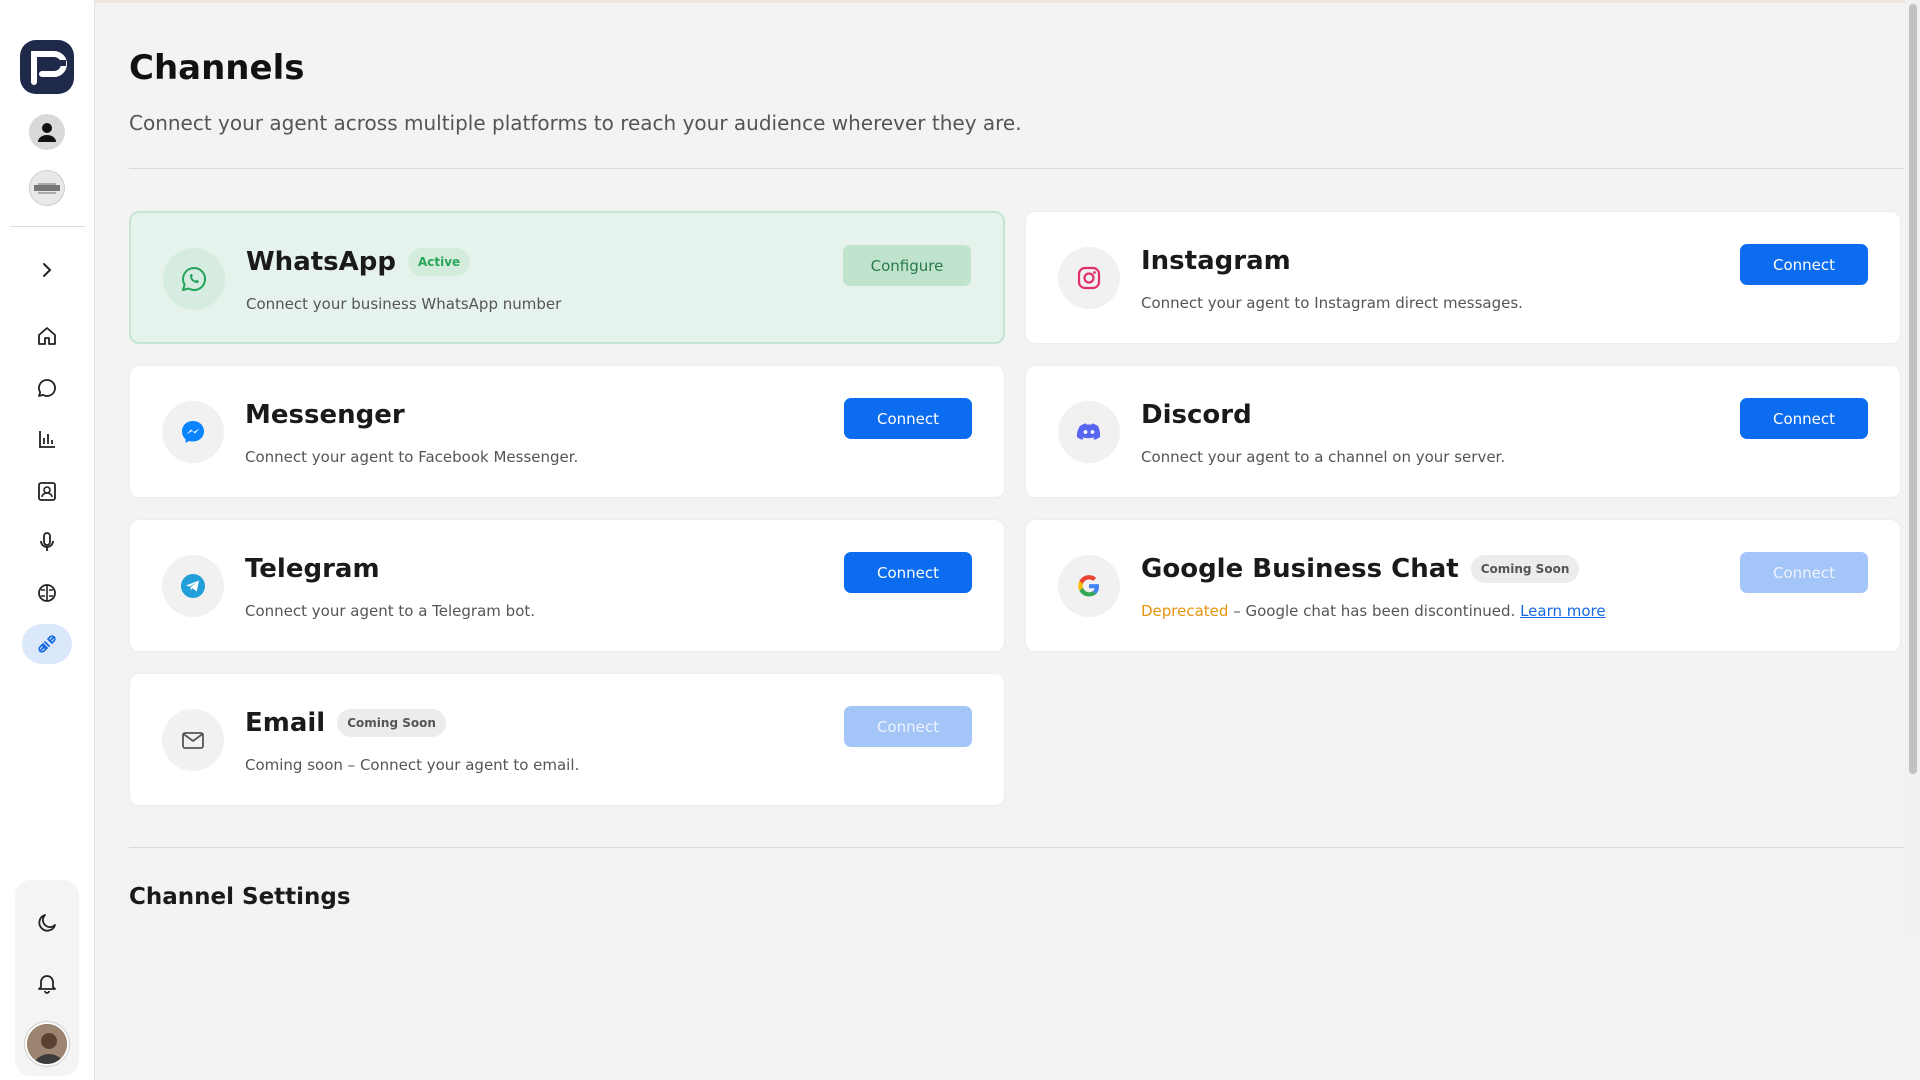 Image resolution: width=1920 pixels, height=1080 pixels. I want to click on nav-channels, so click(47, 644).